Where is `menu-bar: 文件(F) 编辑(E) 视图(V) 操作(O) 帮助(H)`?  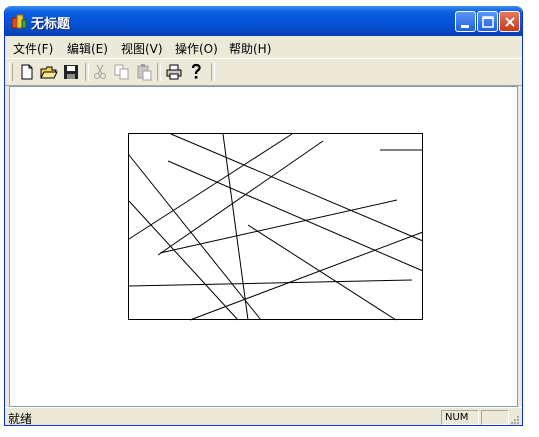 menu-bar: 文件(F) 编辑(E) 视图(V) 操作(O) 帮助(H) is located at coordinates (263, 47).